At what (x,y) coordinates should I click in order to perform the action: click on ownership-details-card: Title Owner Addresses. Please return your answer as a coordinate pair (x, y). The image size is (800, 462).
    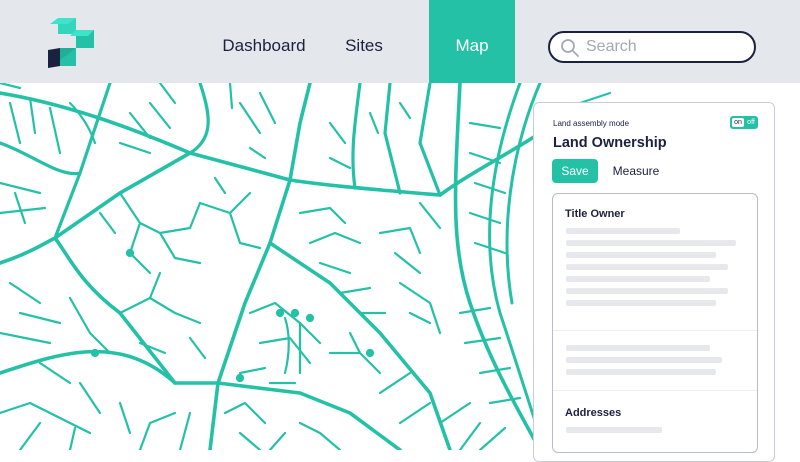
    Looking at the image, I should click on (655, 323).